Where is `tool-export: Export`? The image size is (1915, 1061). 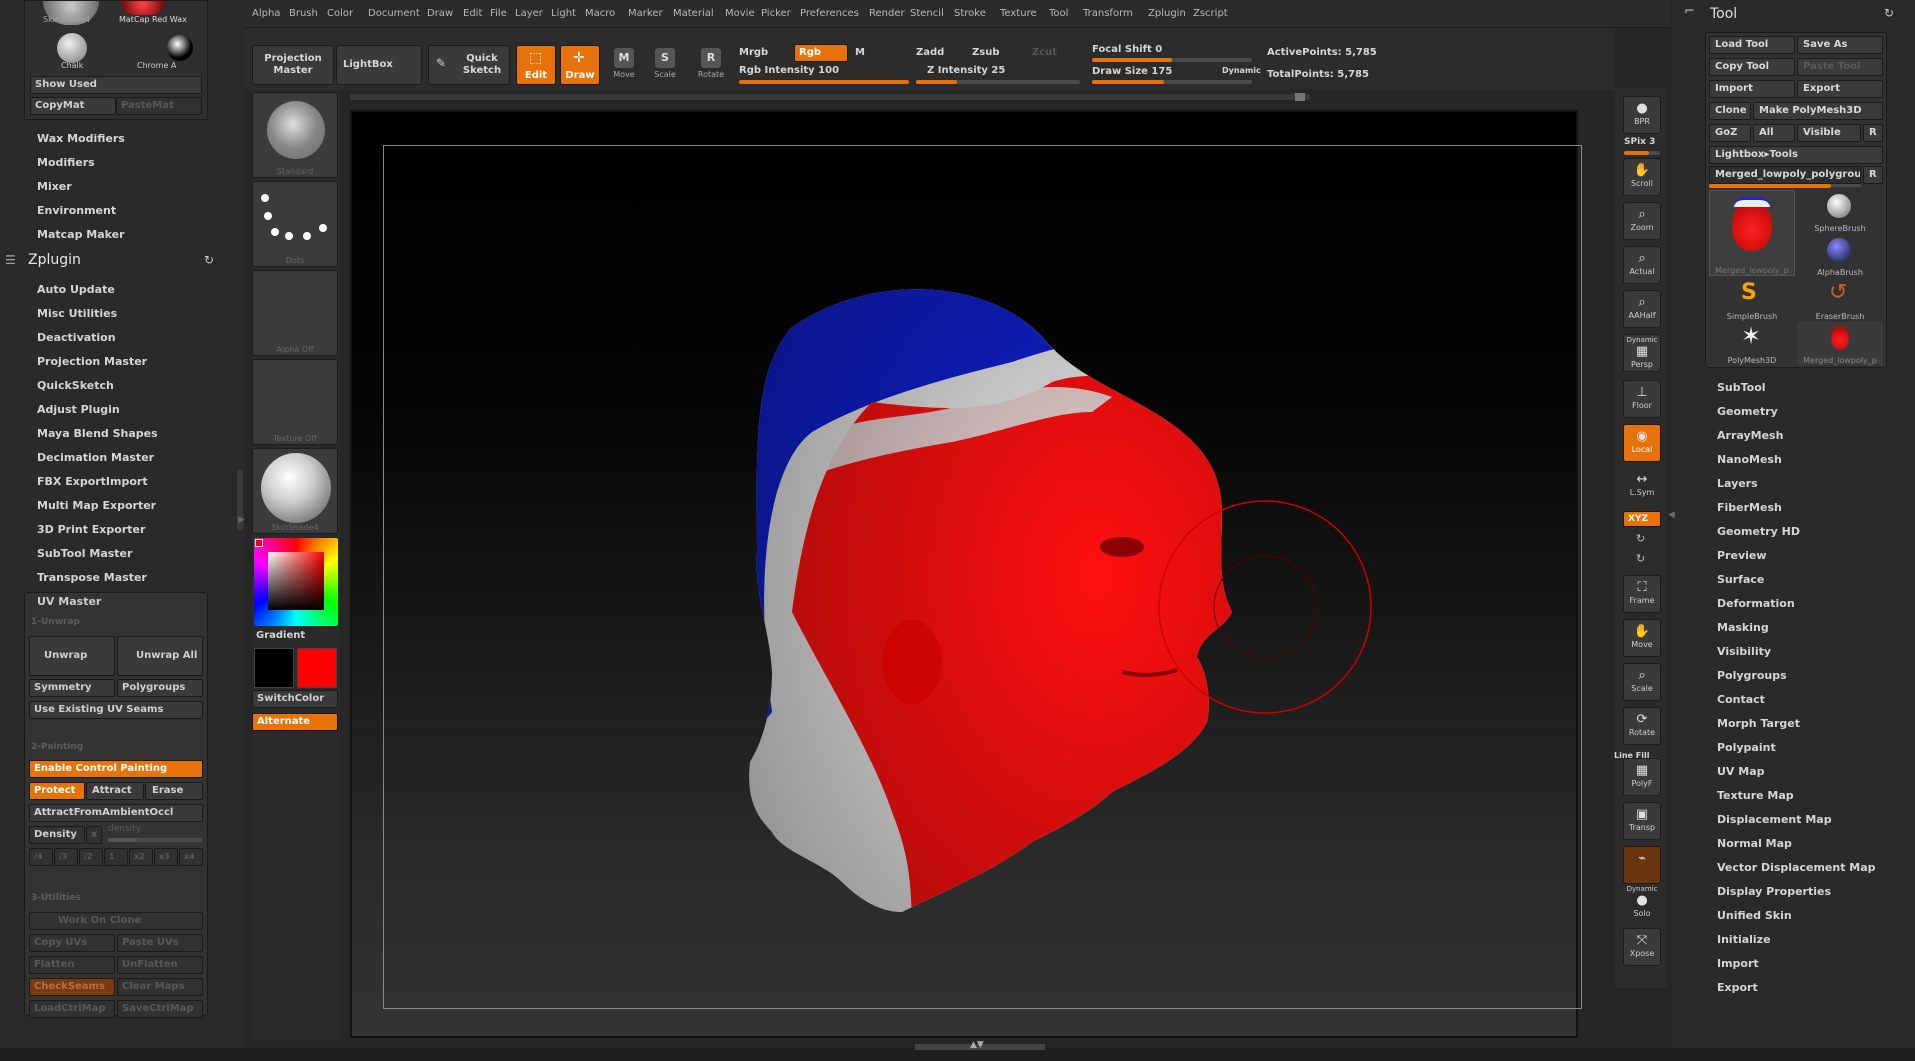
tool-export: Export is located at coordinates (1737, 987).